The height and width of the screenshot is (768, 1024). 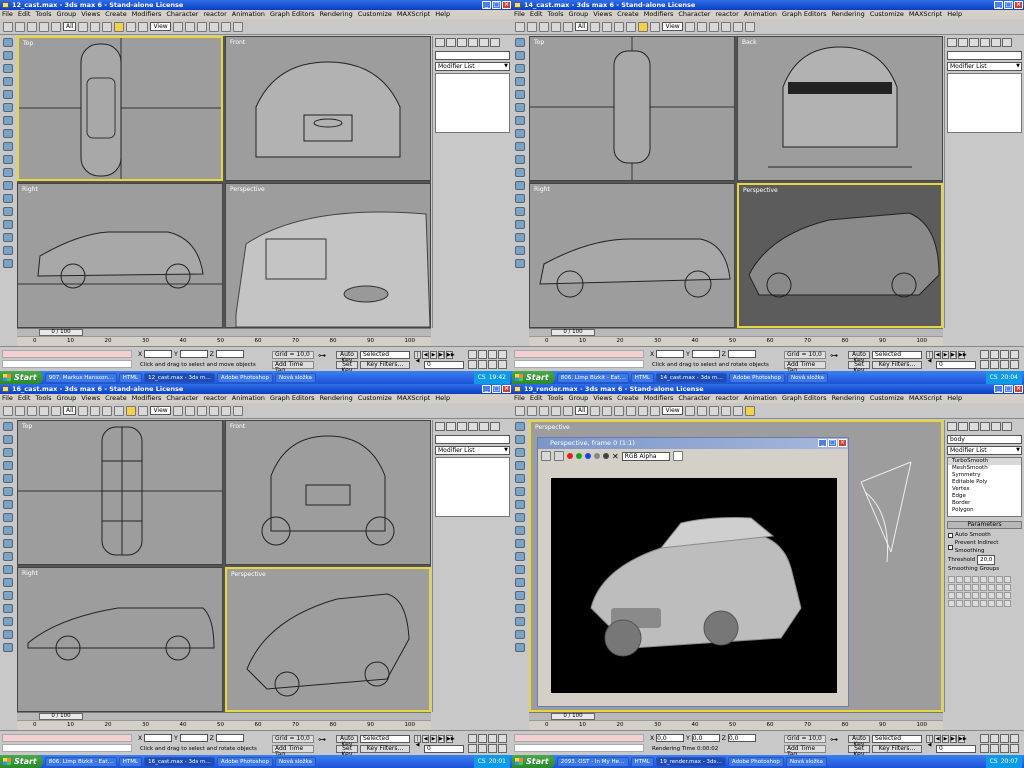 What do you see at coordinates (632, 108) in the screenshot?
I see `viewport-top: Top` at bounding box center [632, 108].